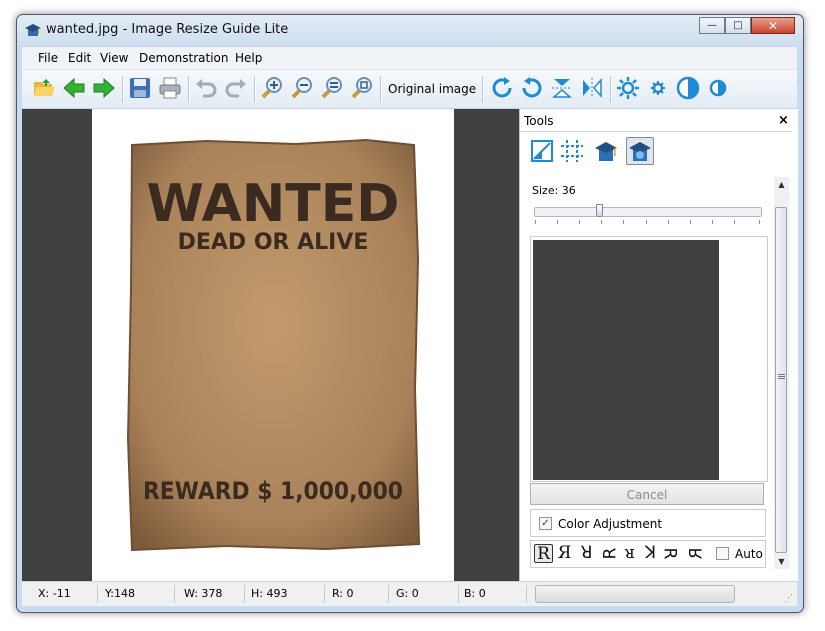 The width and height of the screenshot is (825, 631). I want to click on graduation-cap-icon, so click(606, 151).